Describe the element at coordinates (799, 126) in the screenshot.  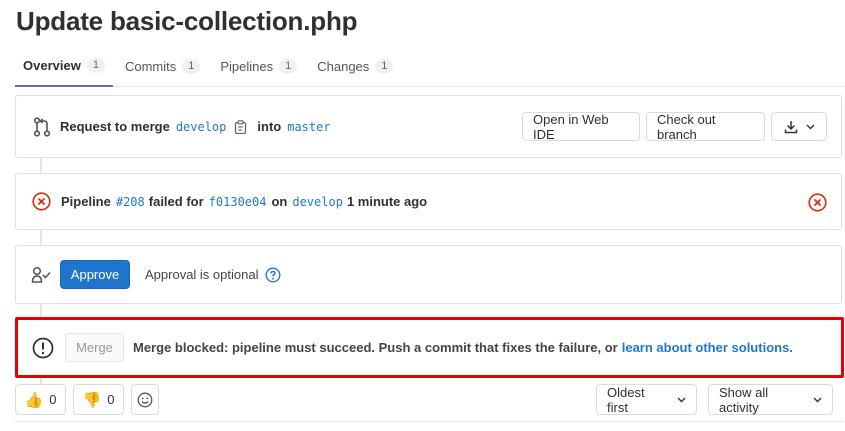
I see `download-dropdown-button` at that location.